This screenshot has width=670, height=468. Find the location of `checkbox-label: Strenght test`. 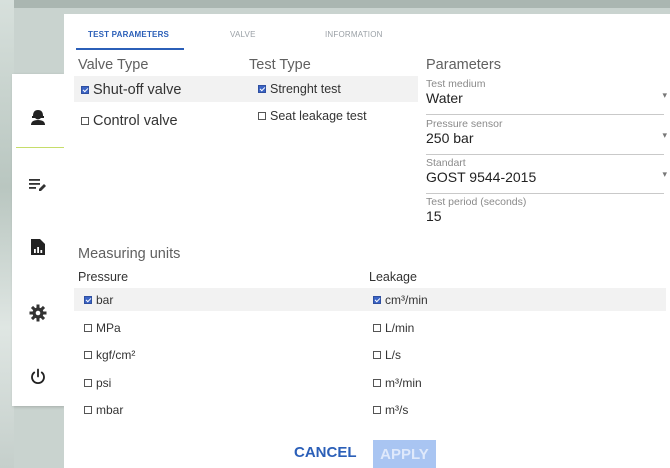

checkbox-label: Strenght test is located at coordinates (305, 89).